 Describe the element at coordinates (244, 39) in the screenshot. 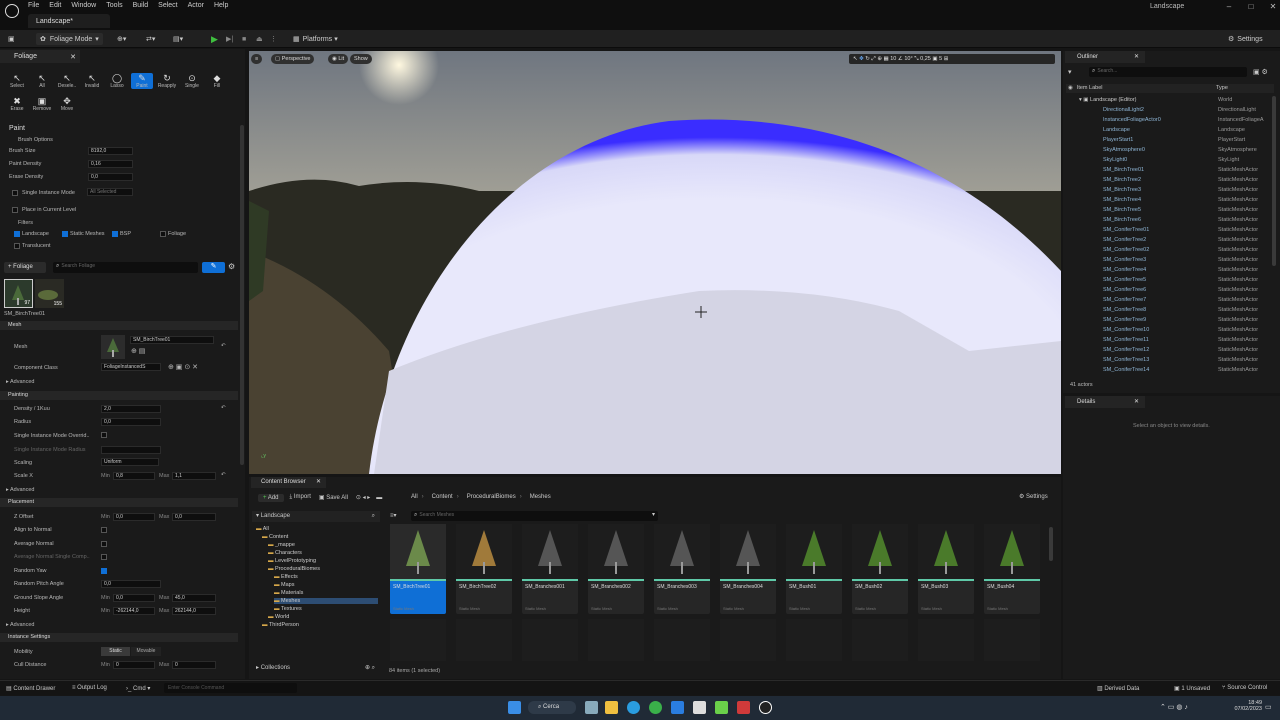

I see `stop-icon: ■` at that location.